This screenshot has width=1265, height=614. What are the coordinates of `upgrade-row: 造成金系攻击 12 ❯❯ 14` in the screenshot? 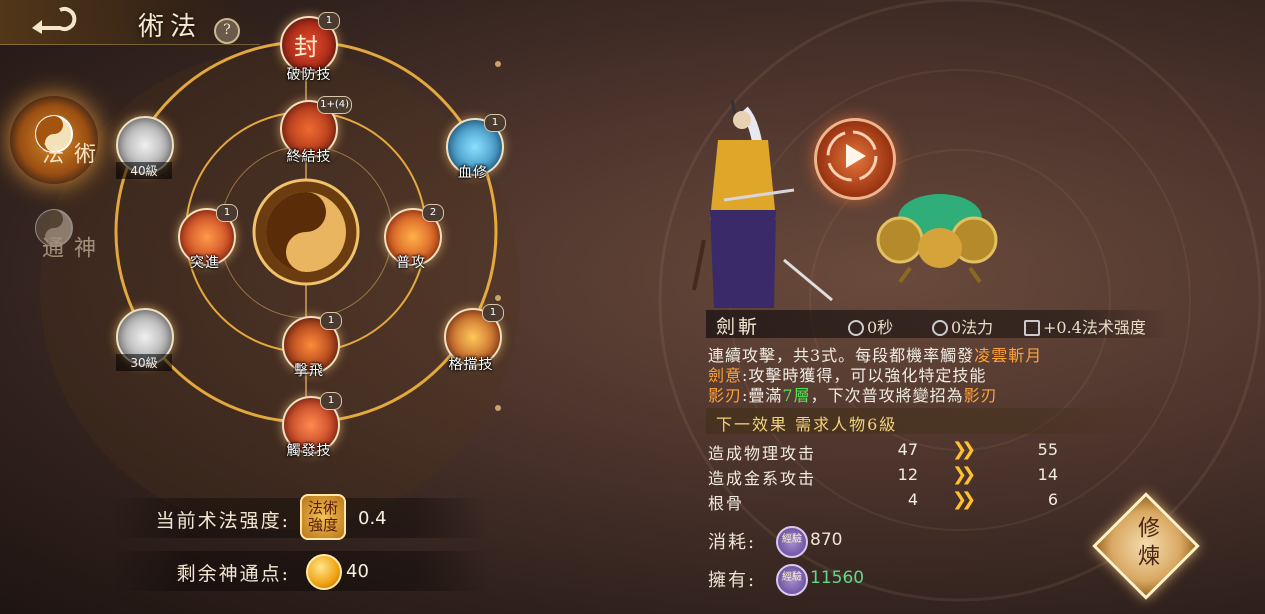 It's located at (898, 476).